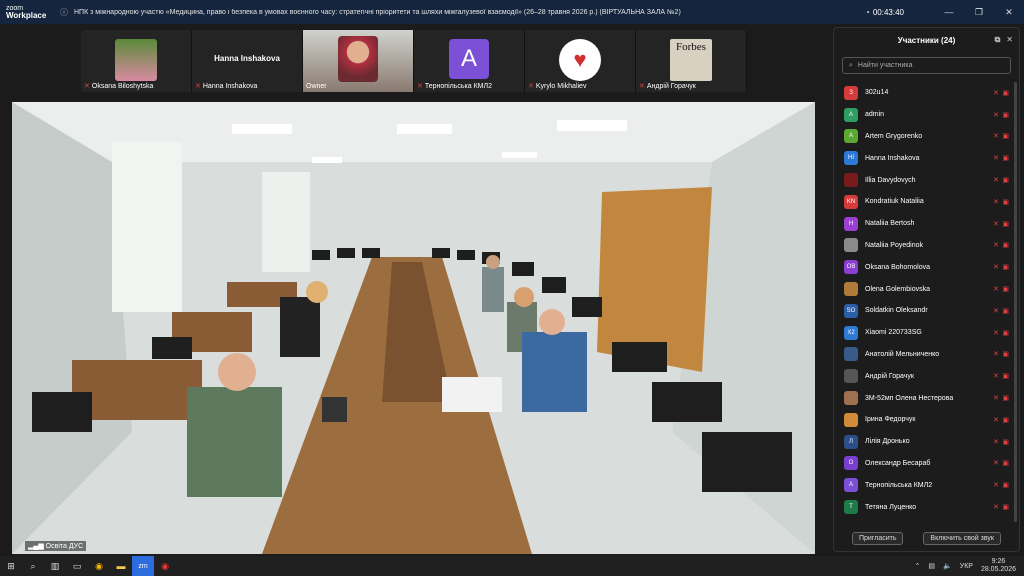 The height and width of the screenshot is (576, 1024). I want to click on unmute-self-button: Включить свой звук, so click(962, 538).